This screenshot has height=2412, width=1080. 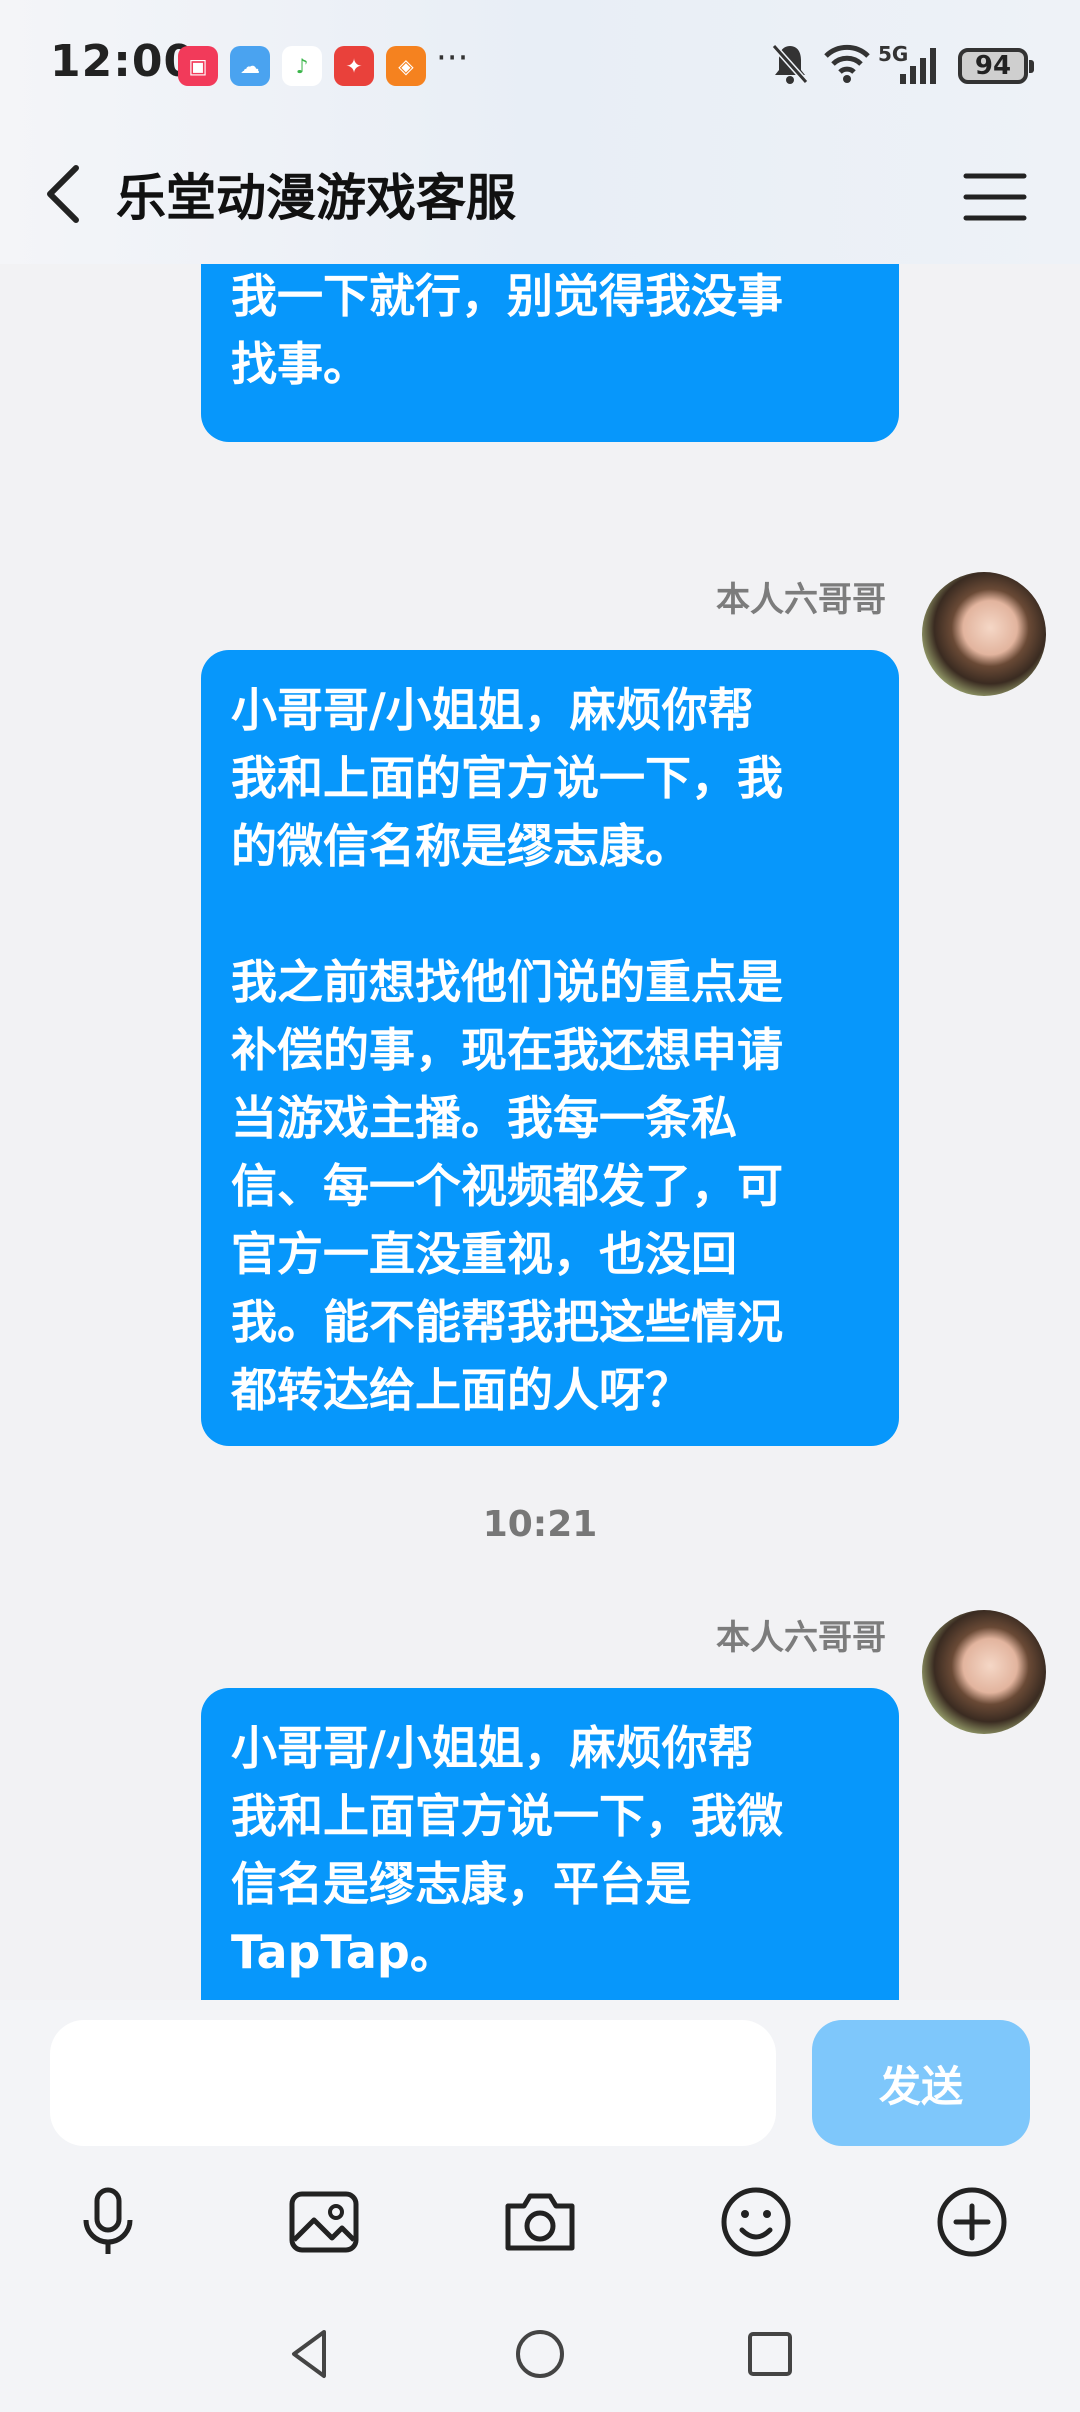 I want to click on back-nav-icon, so click(x=310, y=2354).